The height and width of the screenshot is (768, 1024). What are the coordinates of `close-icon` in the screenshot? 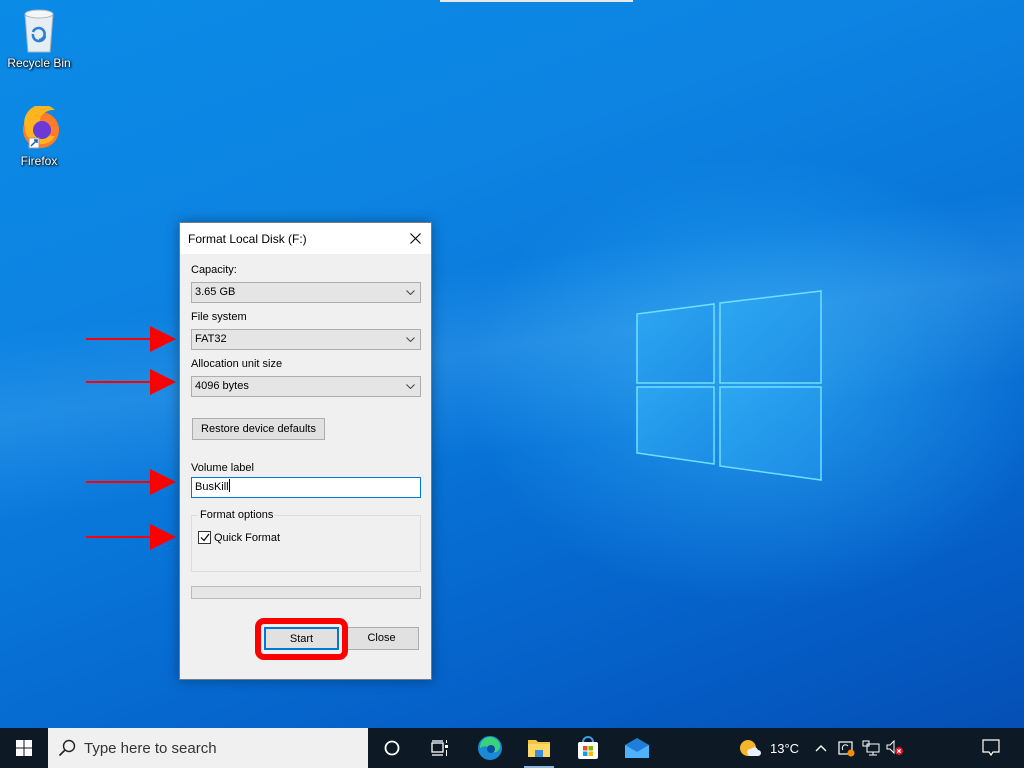 It's located at (415, 238).